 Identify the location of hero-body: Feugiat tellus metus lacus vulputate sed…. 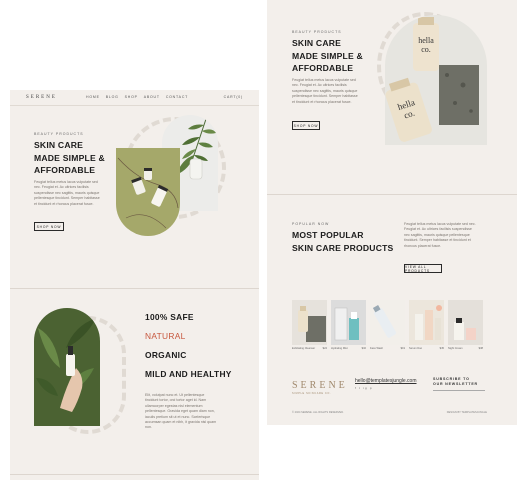
(67, 193).